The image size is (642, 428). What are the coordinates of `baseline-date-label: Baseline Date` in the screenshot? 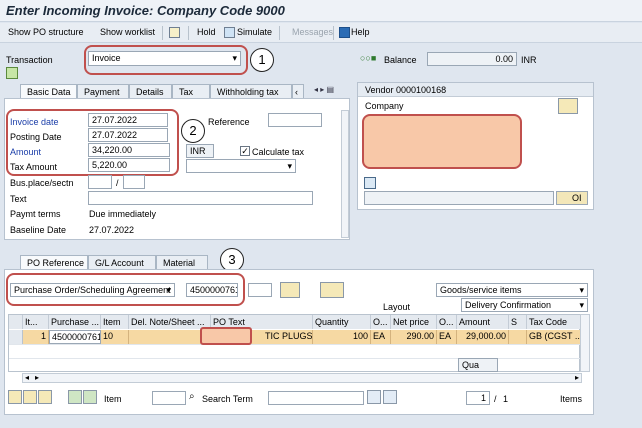 It's located at (38, 230).